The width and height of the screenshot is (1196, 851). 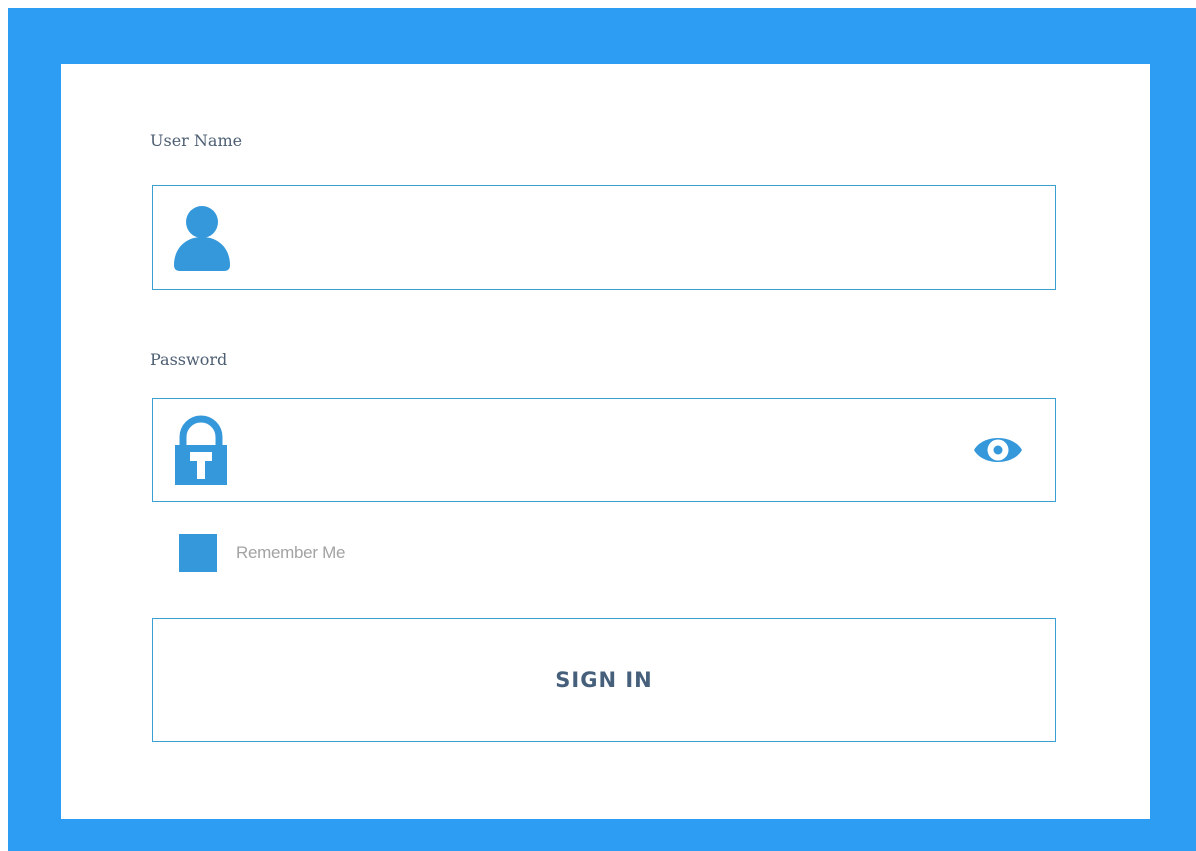 I want to click on username-input, so click(x=639, y=237).